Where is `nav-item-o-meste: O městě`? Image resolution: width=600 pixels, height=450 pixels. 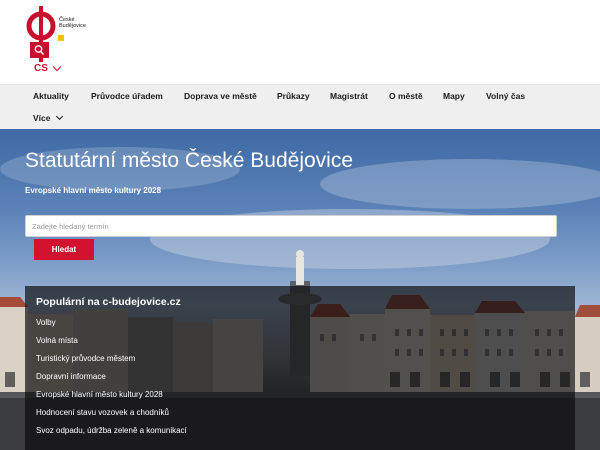 nav-item-o-meste: O městě is located at coordinates (406, 96).